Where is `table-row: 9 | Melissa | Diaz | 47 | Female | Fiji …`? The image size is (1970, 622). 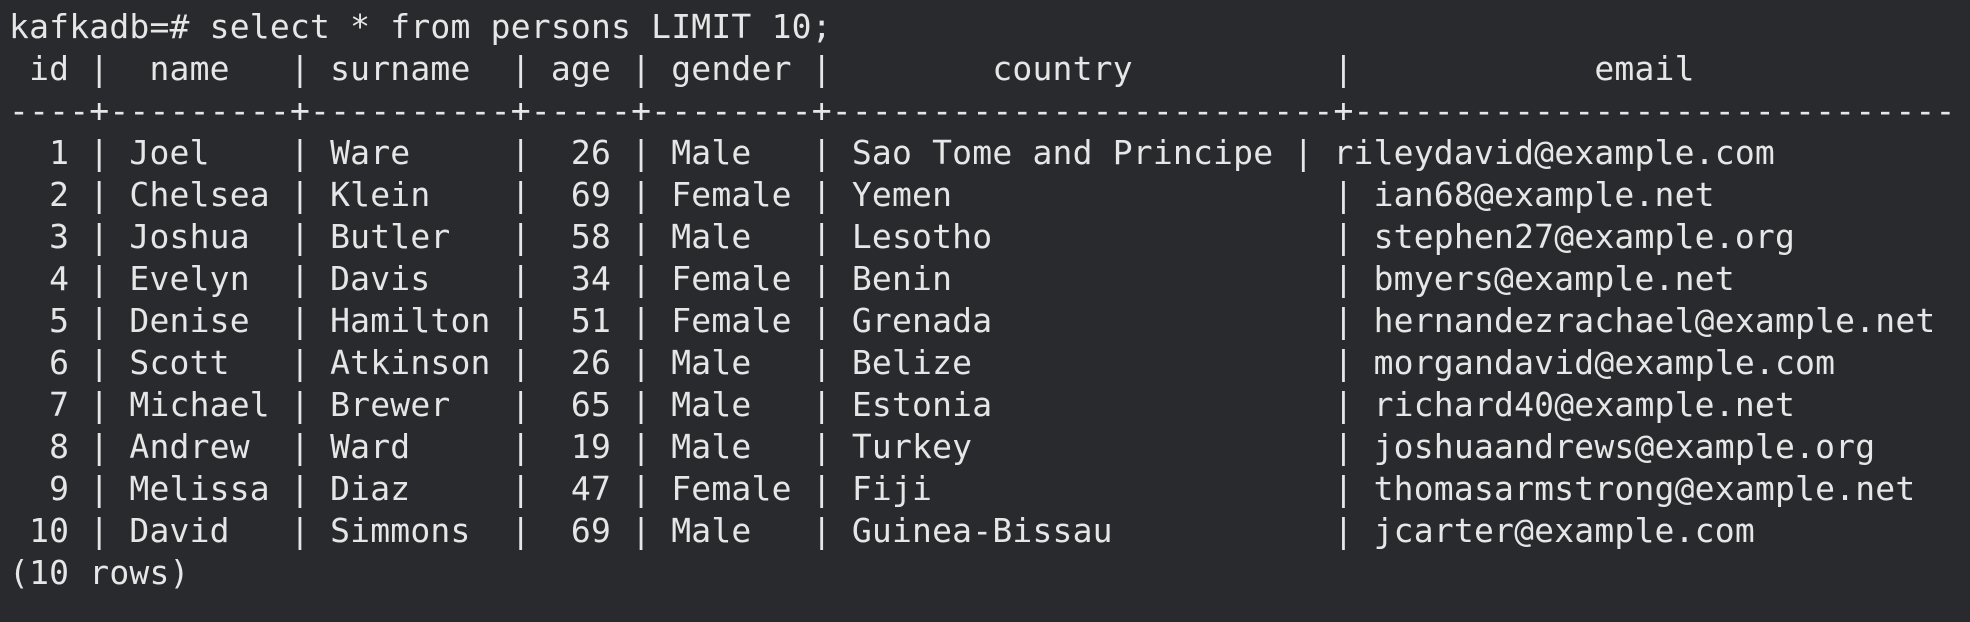
table-row: 9 | Melissa | Diaz | 47 | Female | Fiji … is located at coordinates (962, 488).